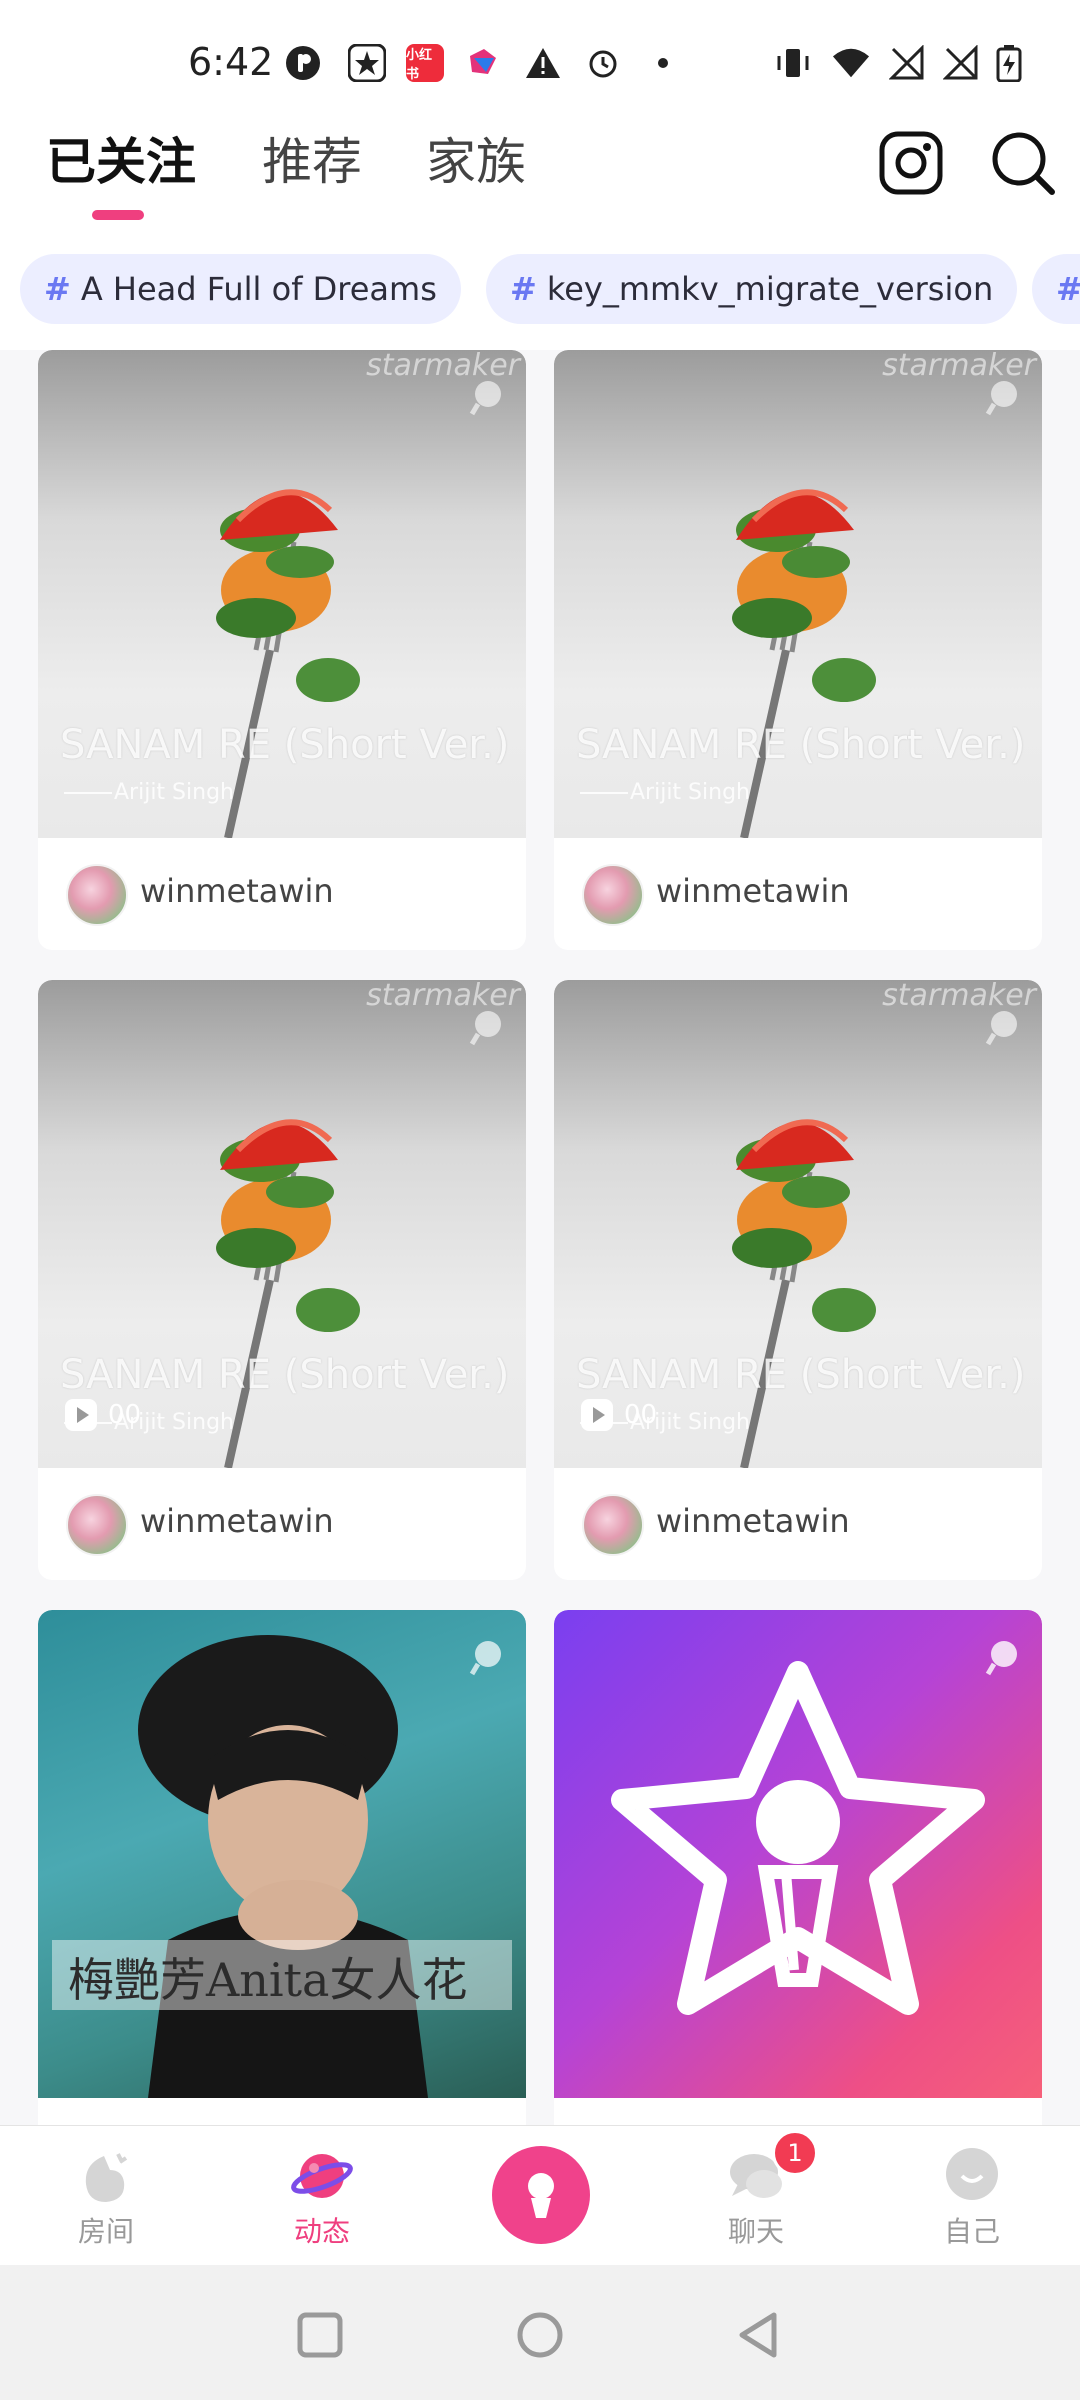  I want to click on xiaohongshu-app-icon: 小红书, so click(425, 63).